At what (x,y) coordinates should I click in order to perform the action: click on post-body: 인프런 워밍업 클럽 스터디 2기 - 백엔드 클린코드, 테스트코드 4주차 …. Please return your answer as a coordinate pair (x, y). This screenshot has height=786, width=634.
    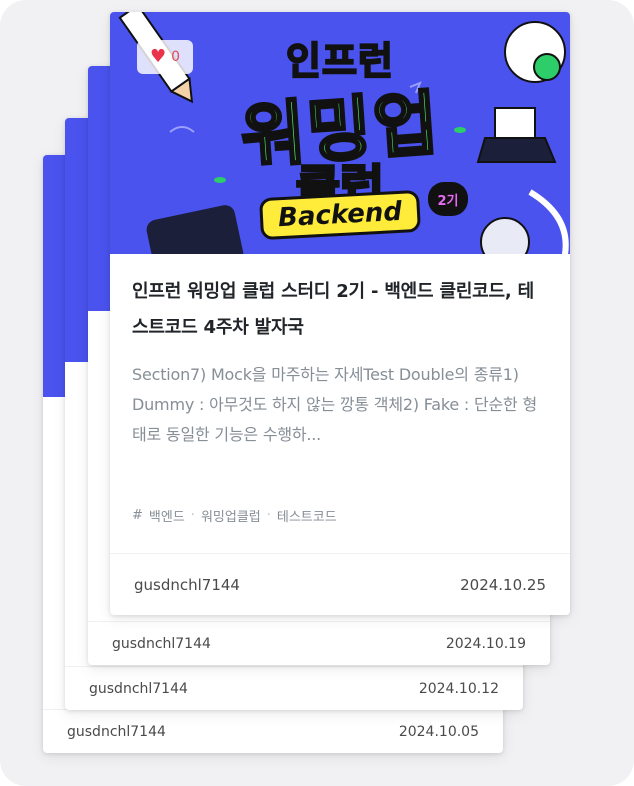
    Looking at the image, I should click on (340, 362).